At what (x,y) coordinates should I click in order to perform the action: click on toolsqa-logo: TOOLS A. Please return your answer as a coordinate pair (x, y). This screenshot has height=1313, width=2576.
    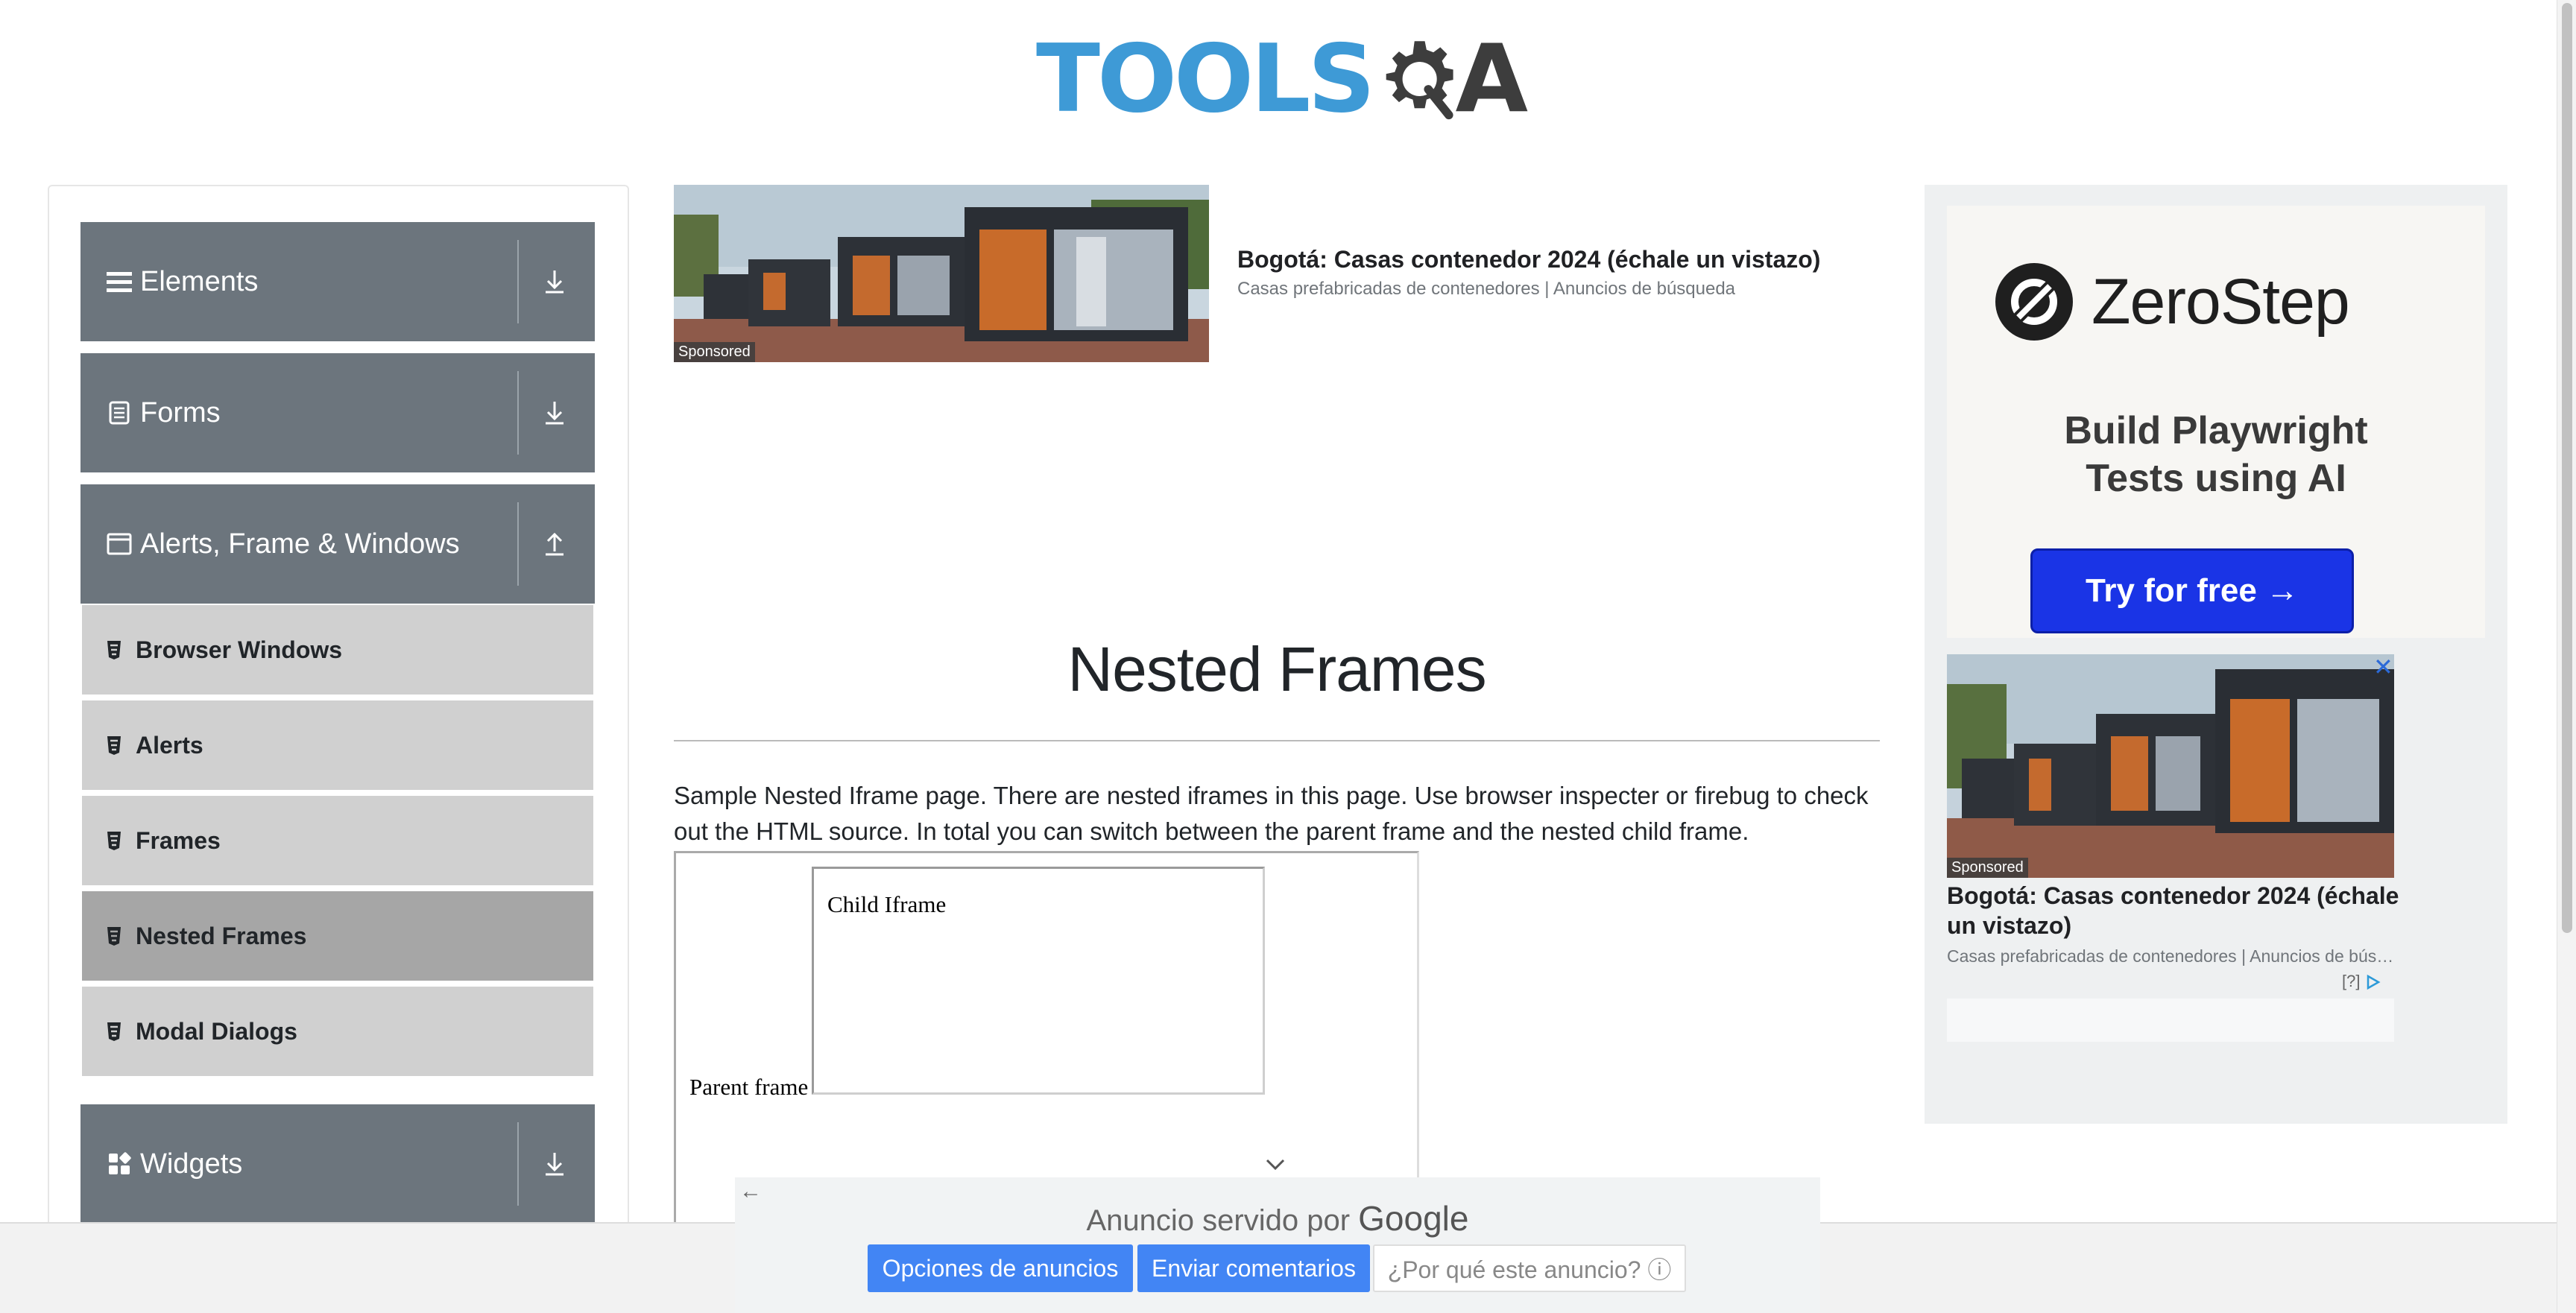
    Looking at the image, I should click on (1282, 78).